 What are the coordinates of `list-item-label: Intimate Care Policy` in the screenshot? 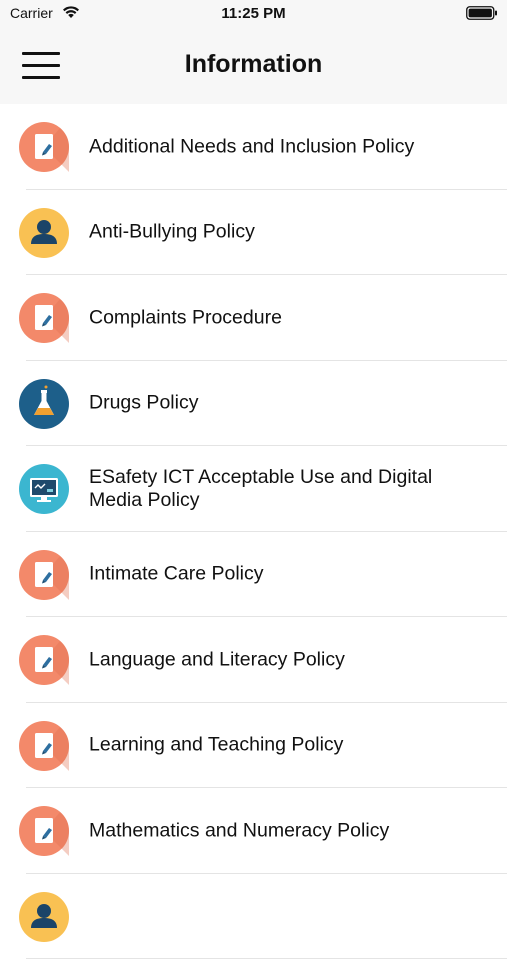 It's located at (268, 574).